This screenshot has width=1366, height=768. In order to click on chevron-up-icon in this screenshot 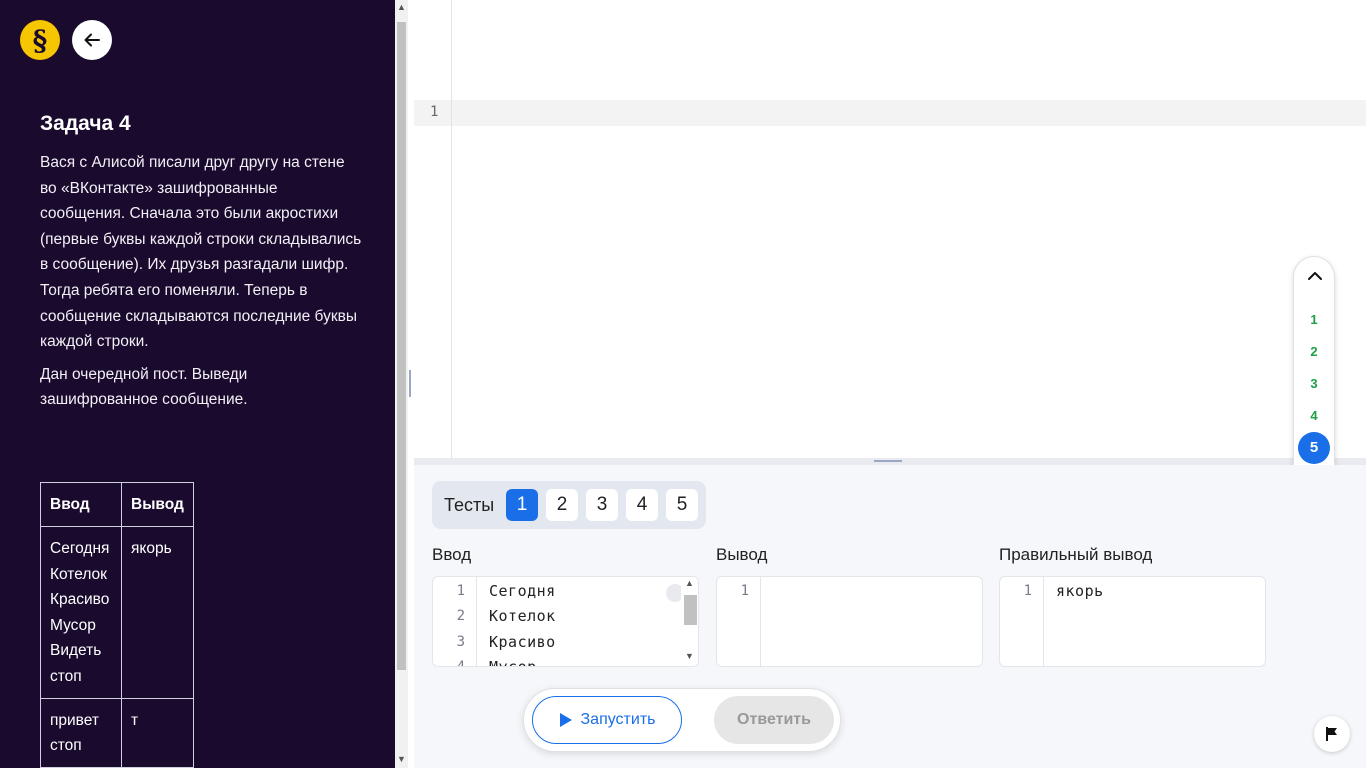, I will do `click(1315, 276)`.